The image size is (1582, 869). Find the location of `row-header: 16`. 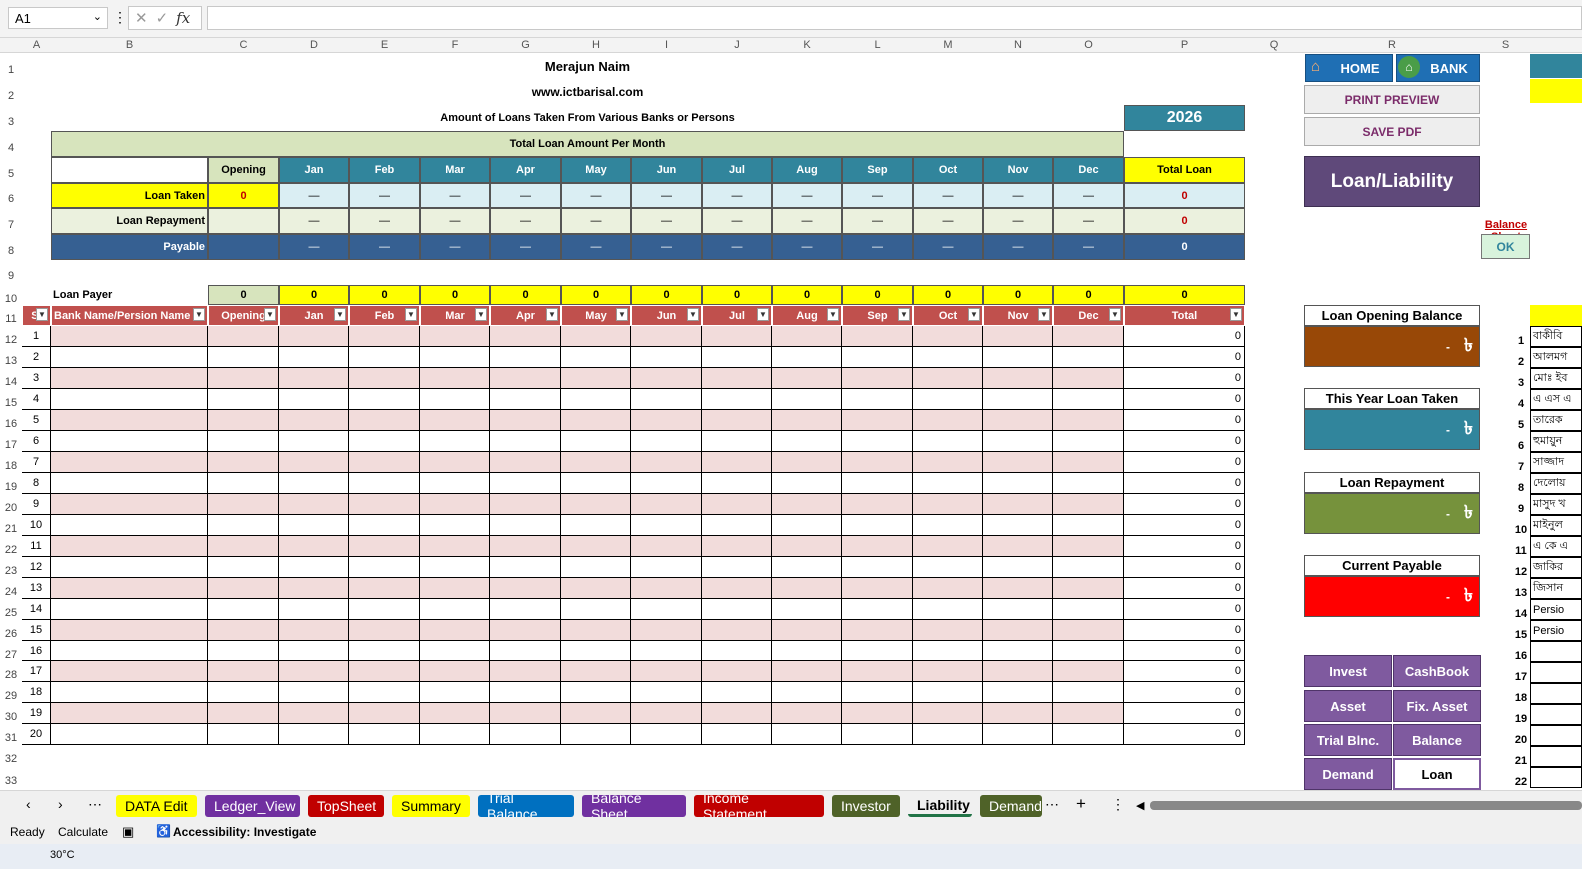

row-header: 16 is located at coordinates (11, 420).